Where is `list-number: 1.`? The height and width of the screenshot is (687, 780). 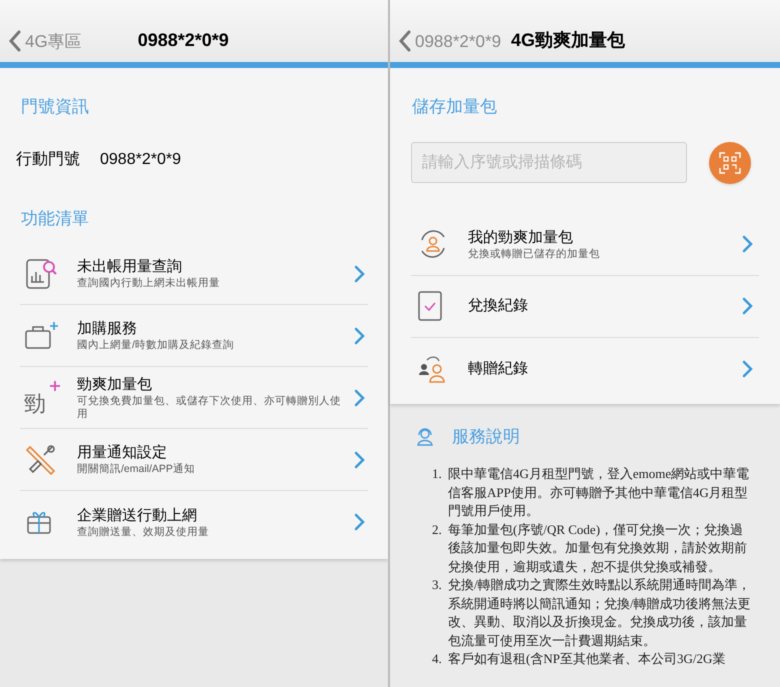 list-number: 1. is located at coordinates (437, 474).